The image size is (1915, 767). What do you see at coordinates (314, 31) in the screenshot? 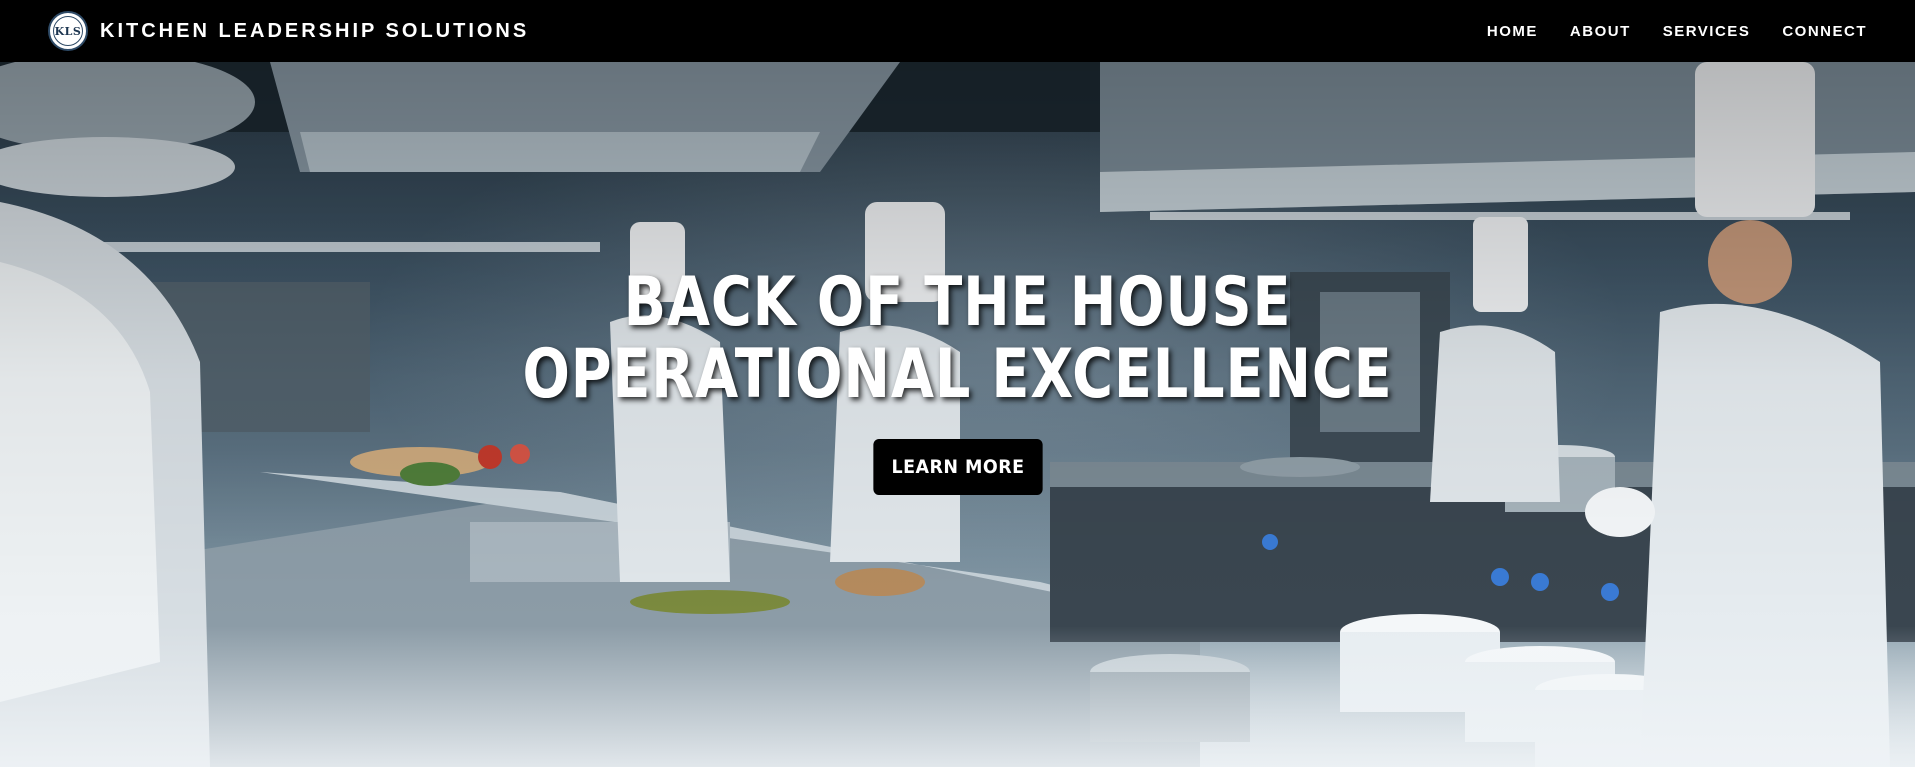
I see `brand-name: KITCHEN LEADERSHIP SOLUTIONS` at bounding box center [314, 31].